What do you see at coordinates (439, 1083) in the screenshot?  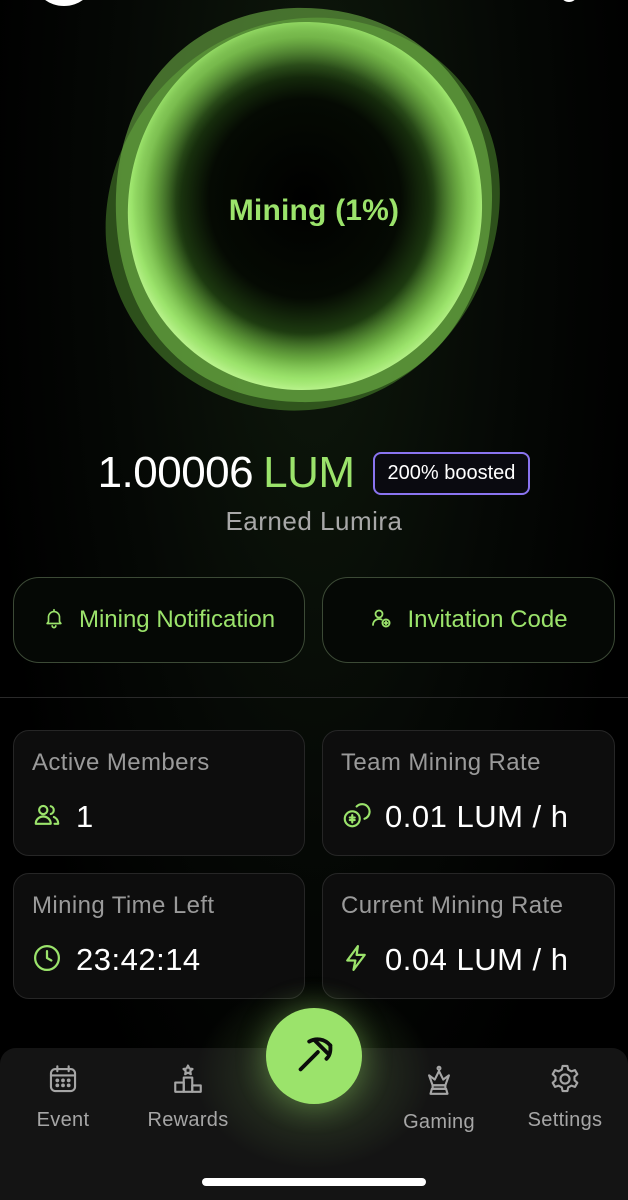 I see `crown-icon` at bounding box center [439, 1083].